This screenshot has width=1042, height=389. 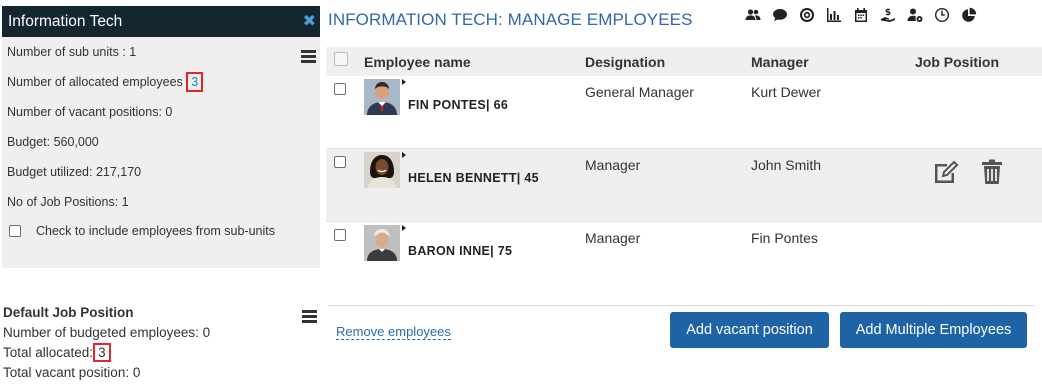 What do you see at coordinates (460, 251) in the screenshot?
I see `employee-name: BARON INNE| 75` at bounding box center [460, 251].